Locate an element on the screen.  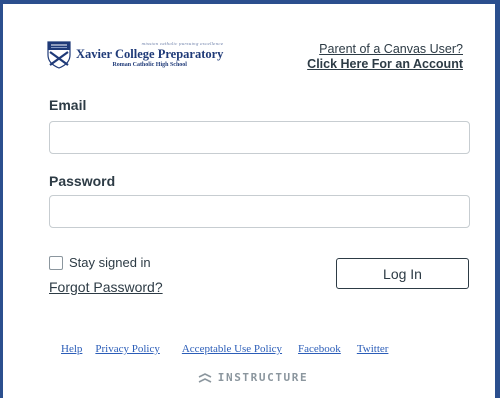
footer-link-privacy-policy: Privacy Policy is located at coordinates (127, 349).